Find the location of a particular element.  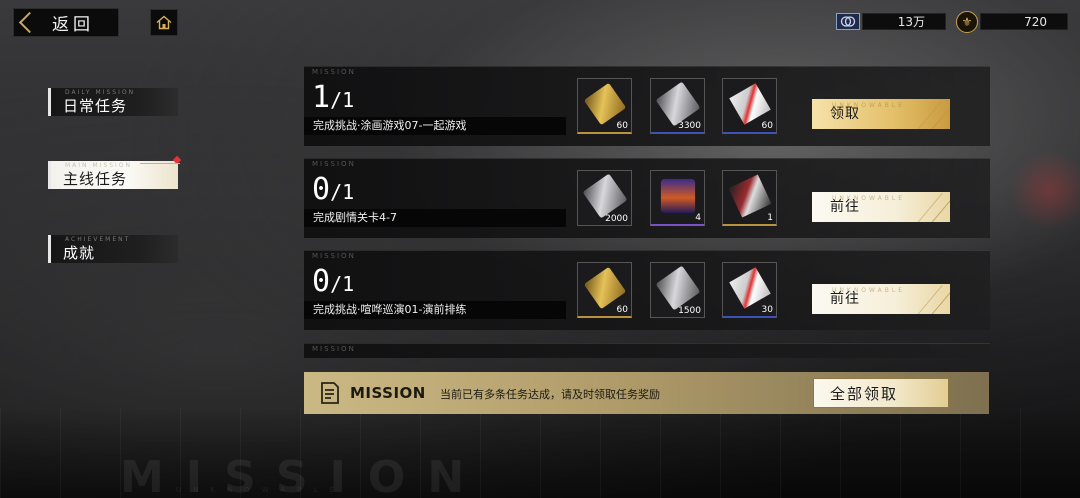

footer-subtitle: UNKNOWABLE is located at coordinates (261, 490).